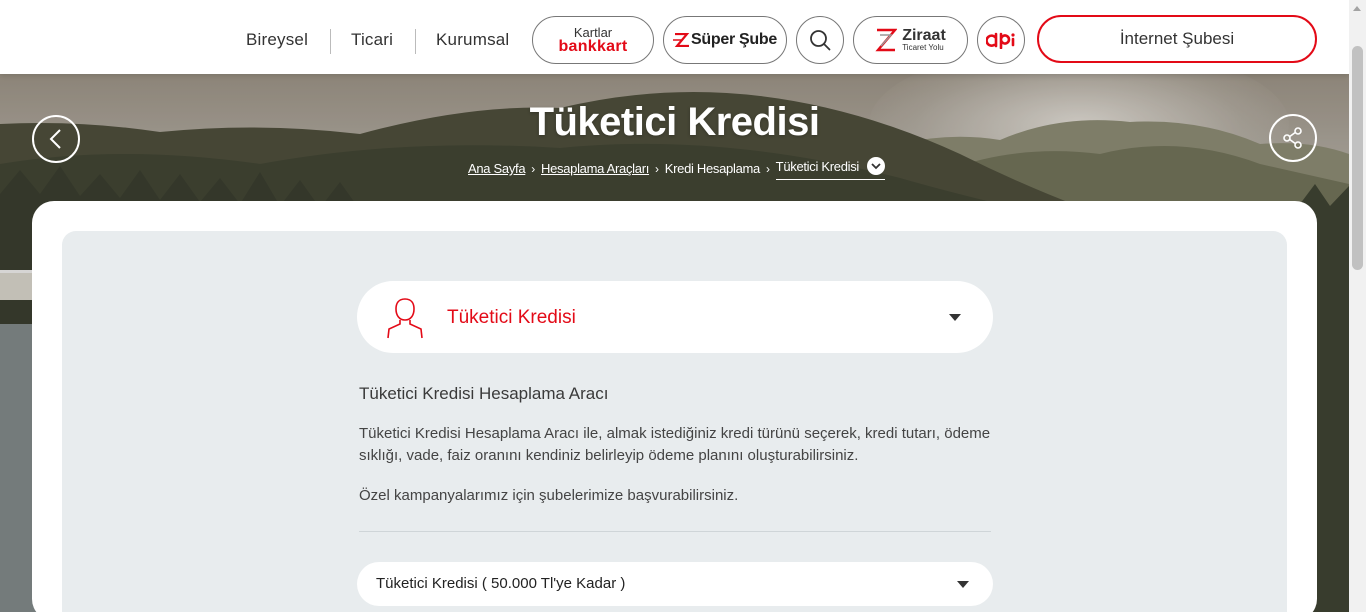  I want to click on ziraat-ticaret-yolu-button: Ziraat Ticaret Yolu, so click(910, 40).